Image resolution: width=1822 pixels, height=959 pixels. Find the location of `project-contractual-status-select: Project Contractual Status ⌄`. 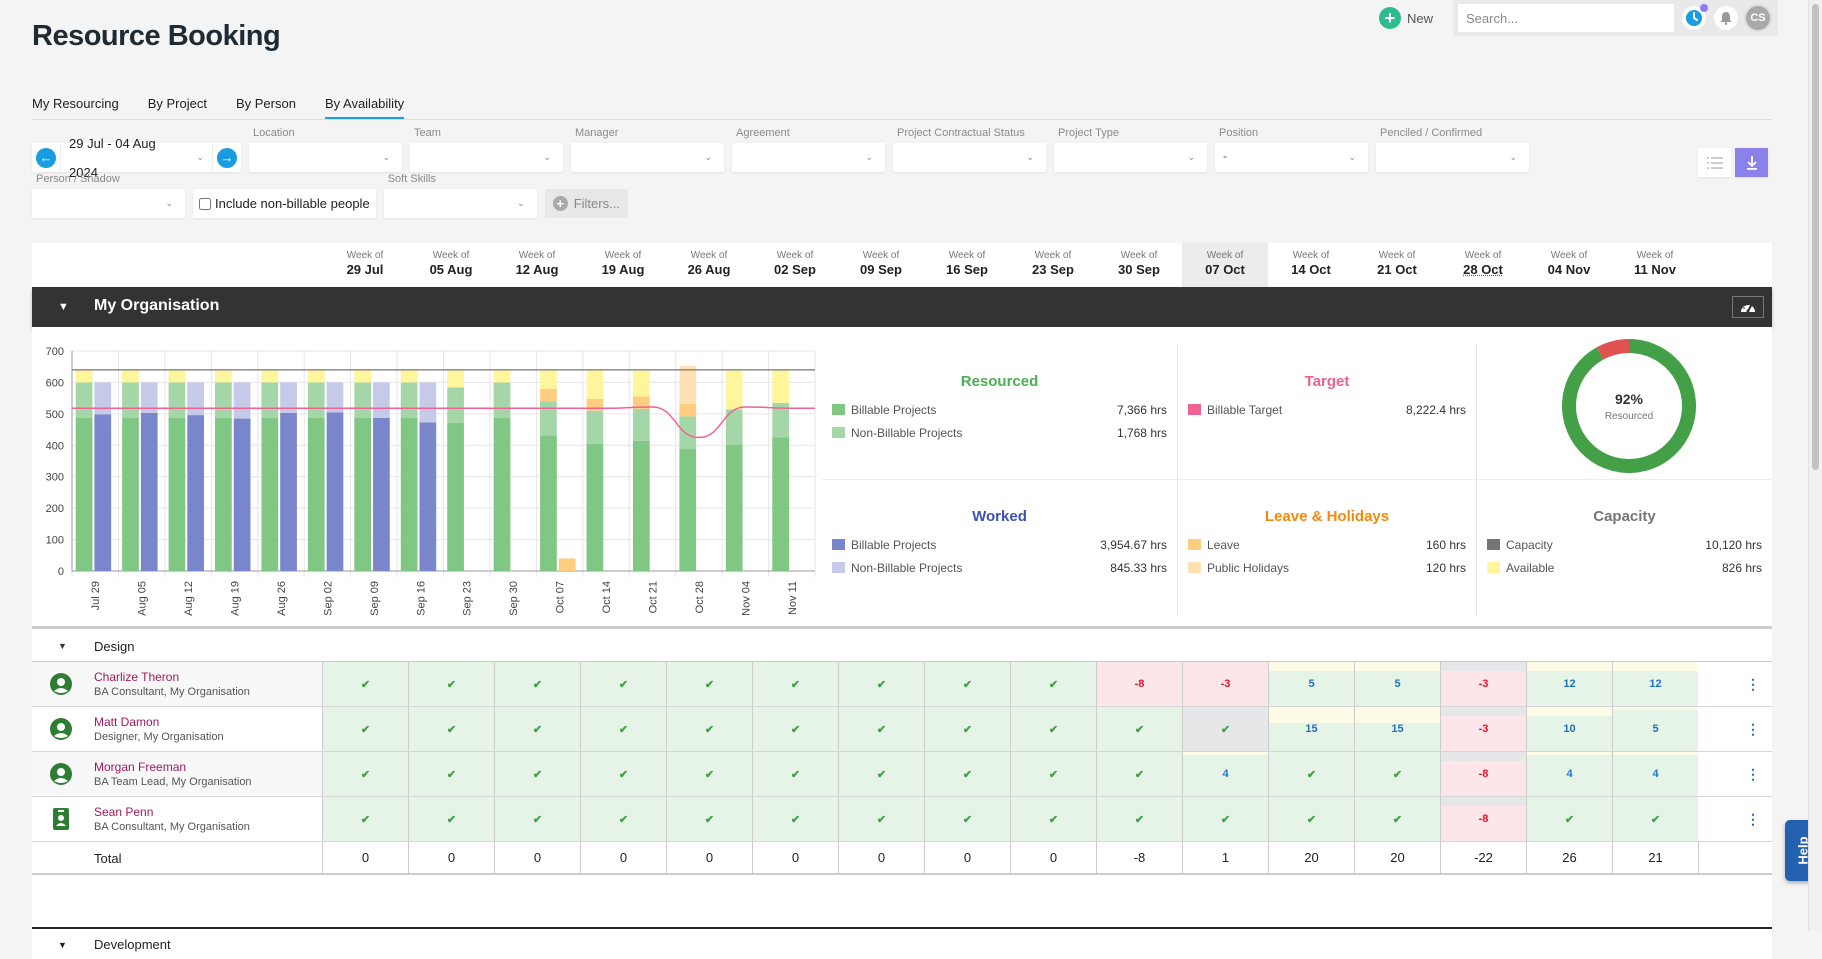

project-contractual-status-select: Project Contractual Status ⌄ is located at coordinates (969, 149).